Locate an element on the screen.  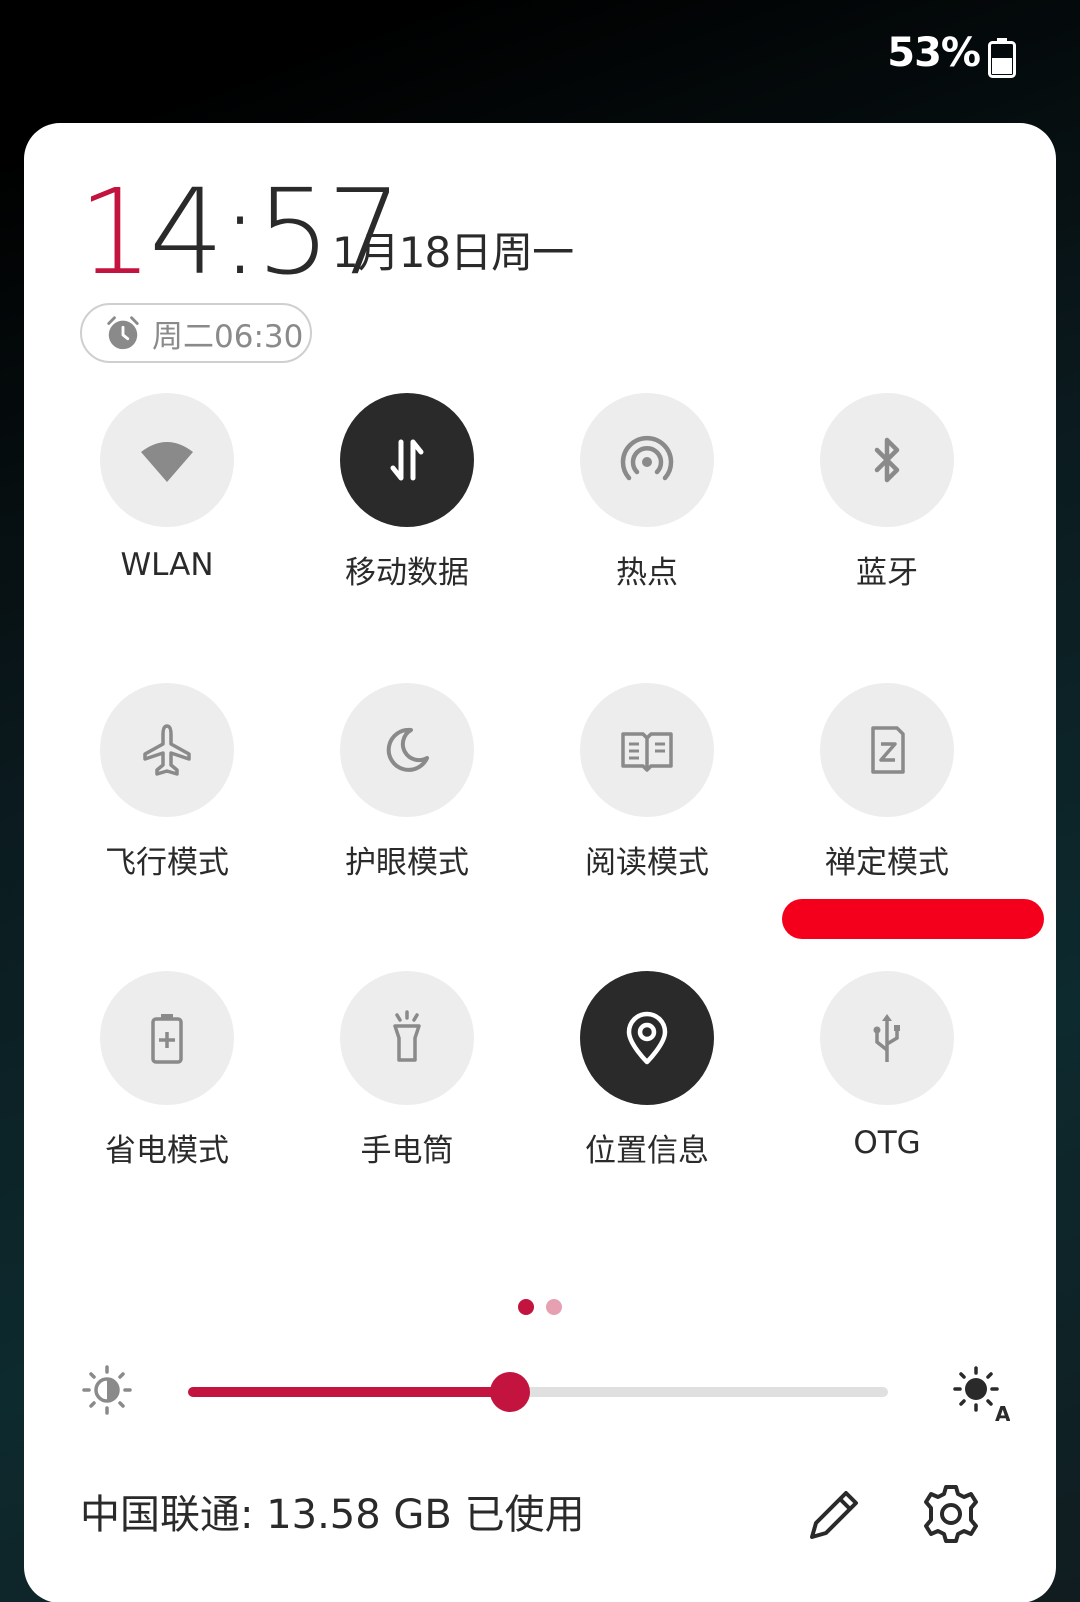
zen-mode-icon is located at coordinates (888, 750).